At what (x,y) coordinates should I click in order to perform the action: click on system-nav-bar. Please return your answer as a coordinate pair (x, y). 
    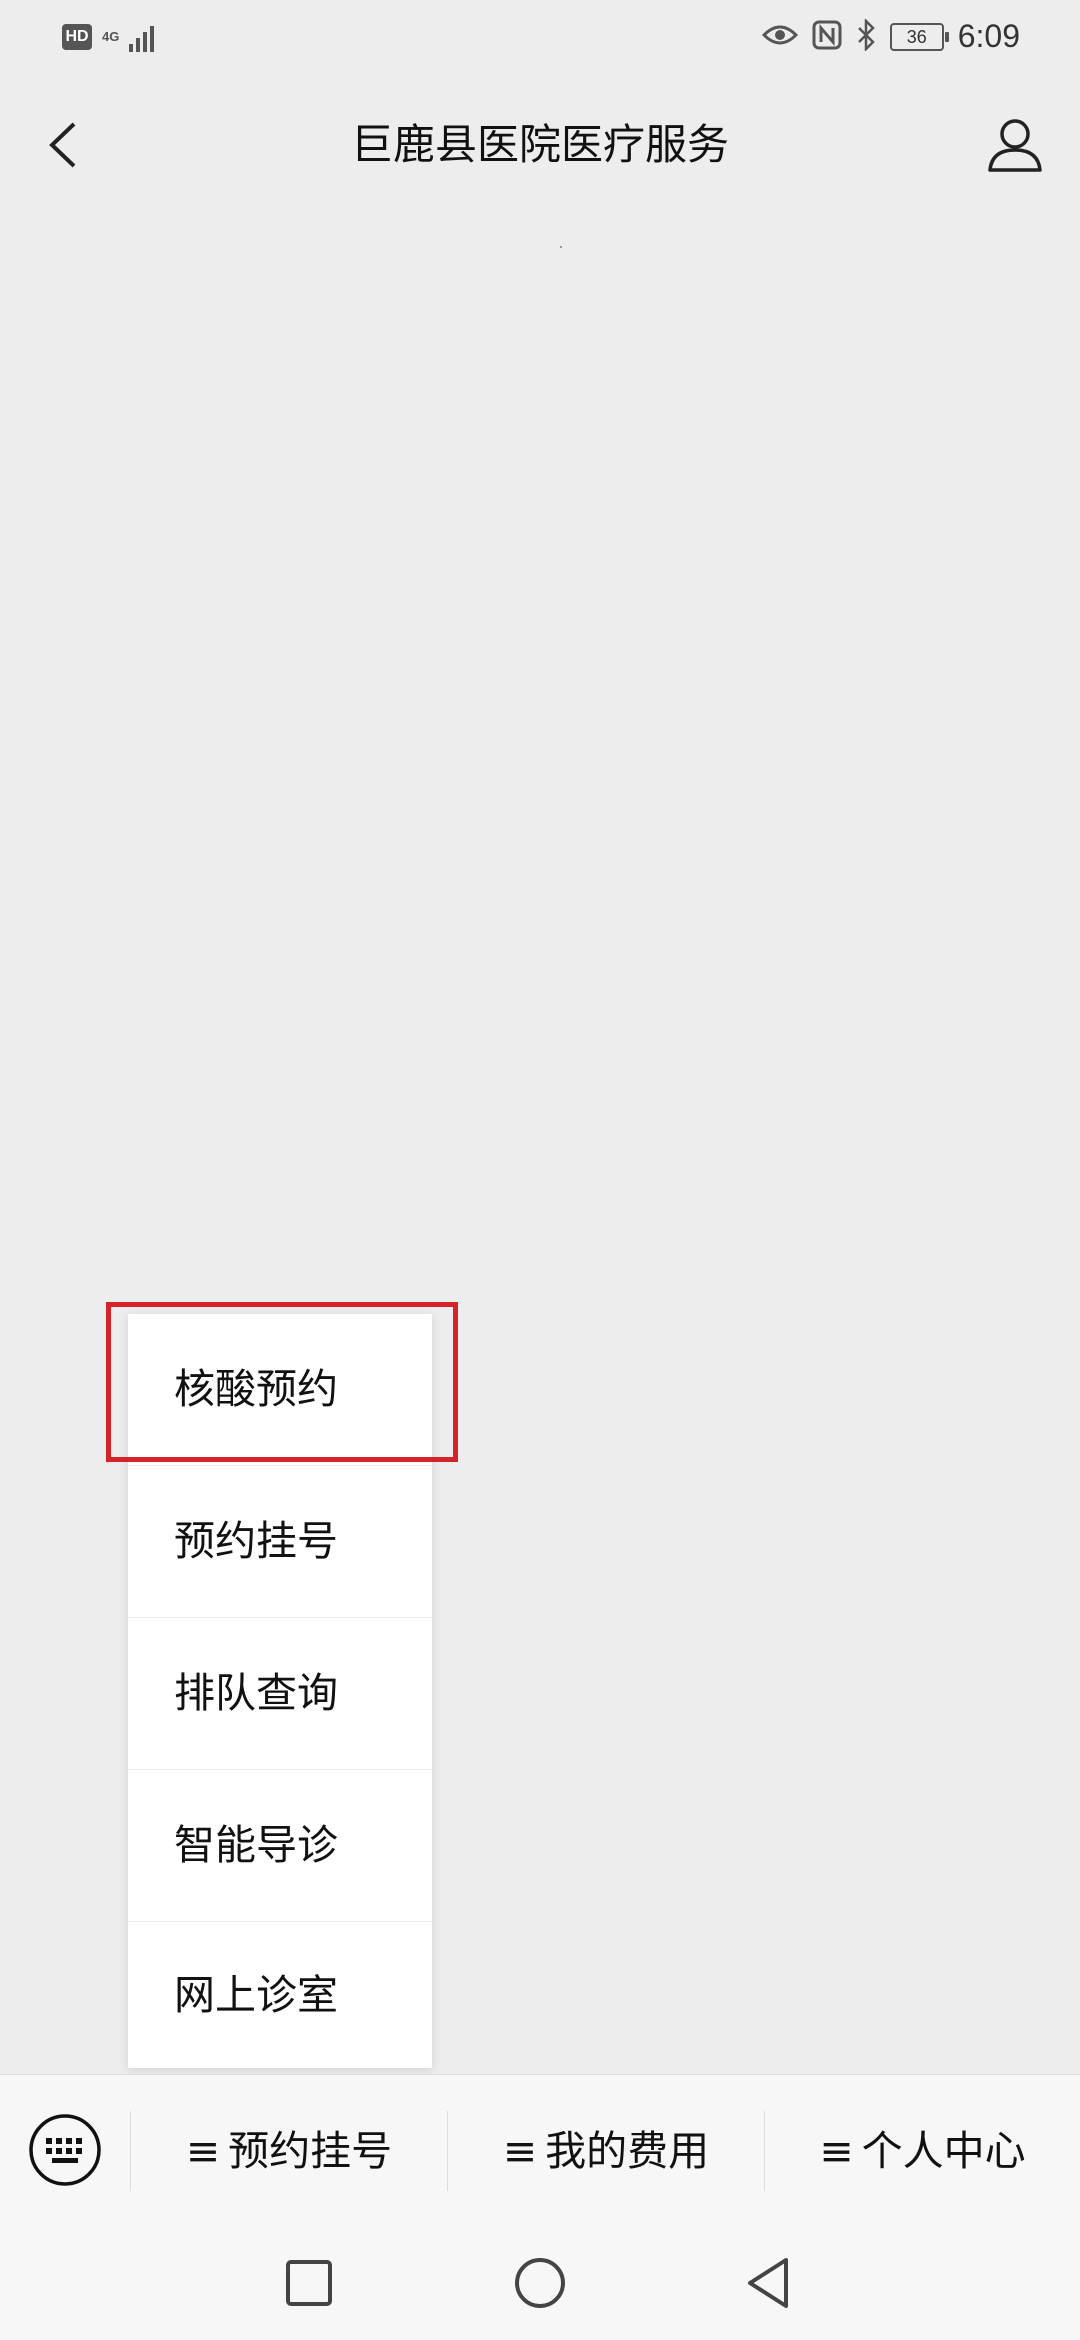
    Looking at the image, I should click on (540, 2283).